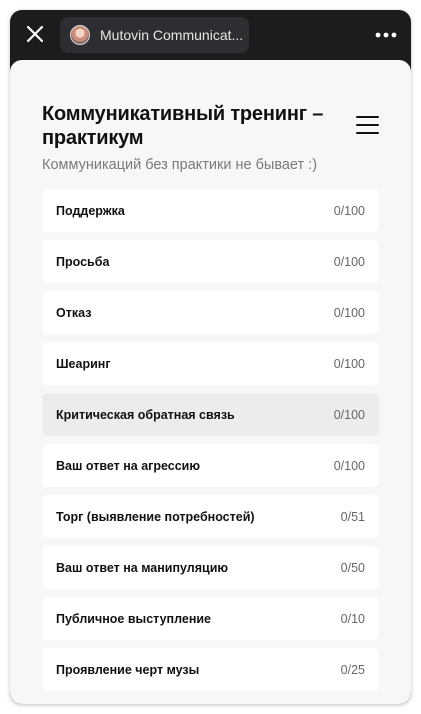  I want to click on list-item: Поддержка 0/100, so click(210, 210).